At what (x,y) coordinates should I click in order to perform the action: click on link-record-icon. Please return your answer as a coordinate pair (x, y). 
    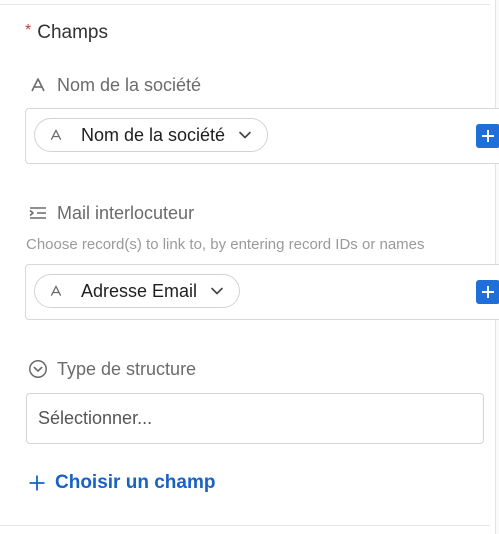
    Looking at the image, I should click on (38, 213).